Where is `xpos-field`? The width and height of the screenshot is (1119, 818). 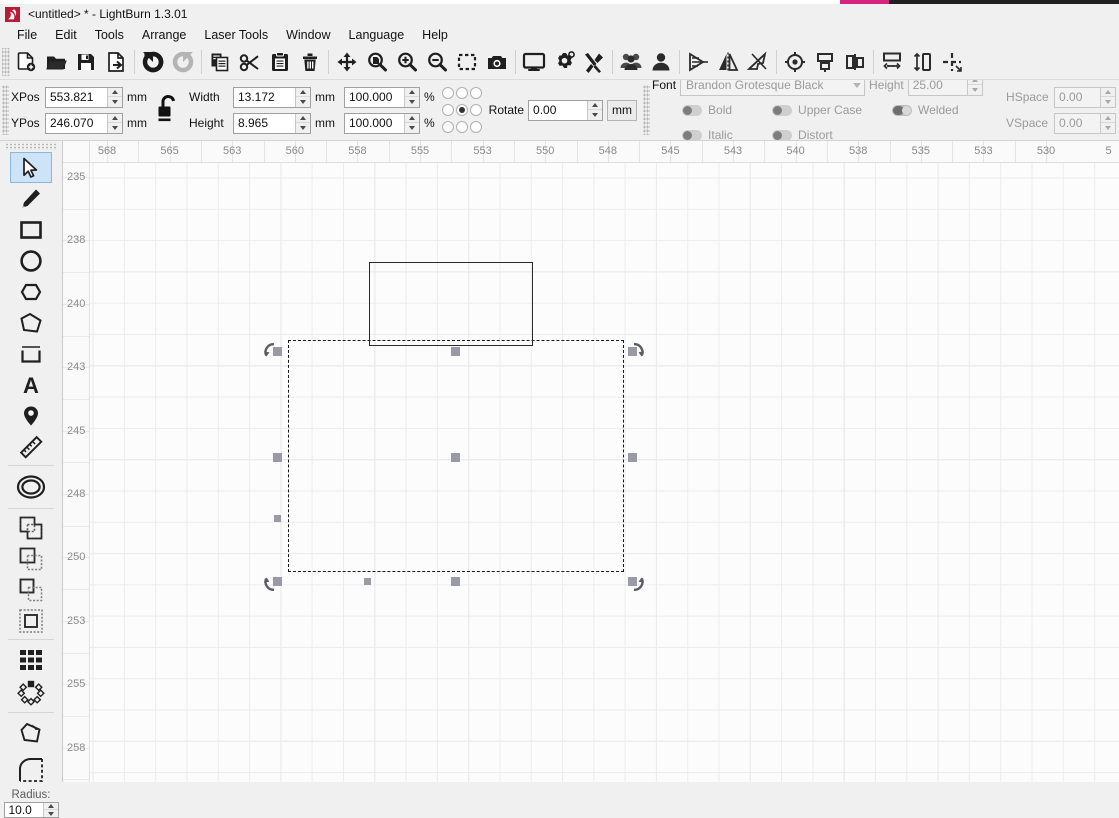
xpos-field is located at coordinates (76, 97).